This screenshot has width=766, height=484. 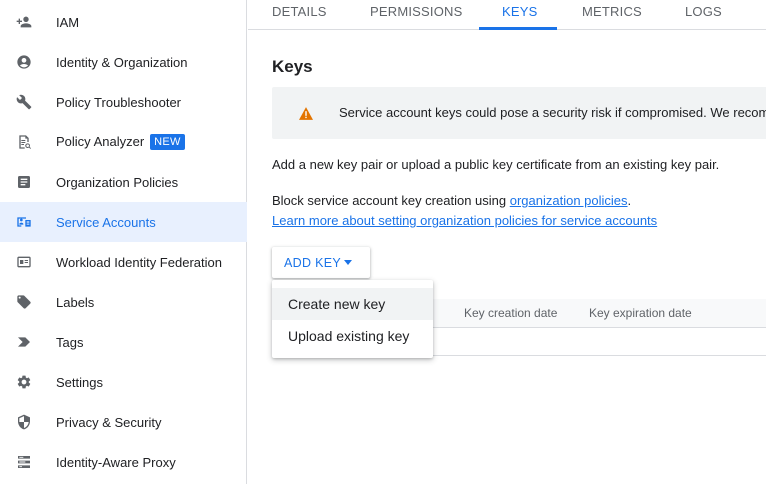 I want to click on new-badge: NEW, so click(x=167, y=142).